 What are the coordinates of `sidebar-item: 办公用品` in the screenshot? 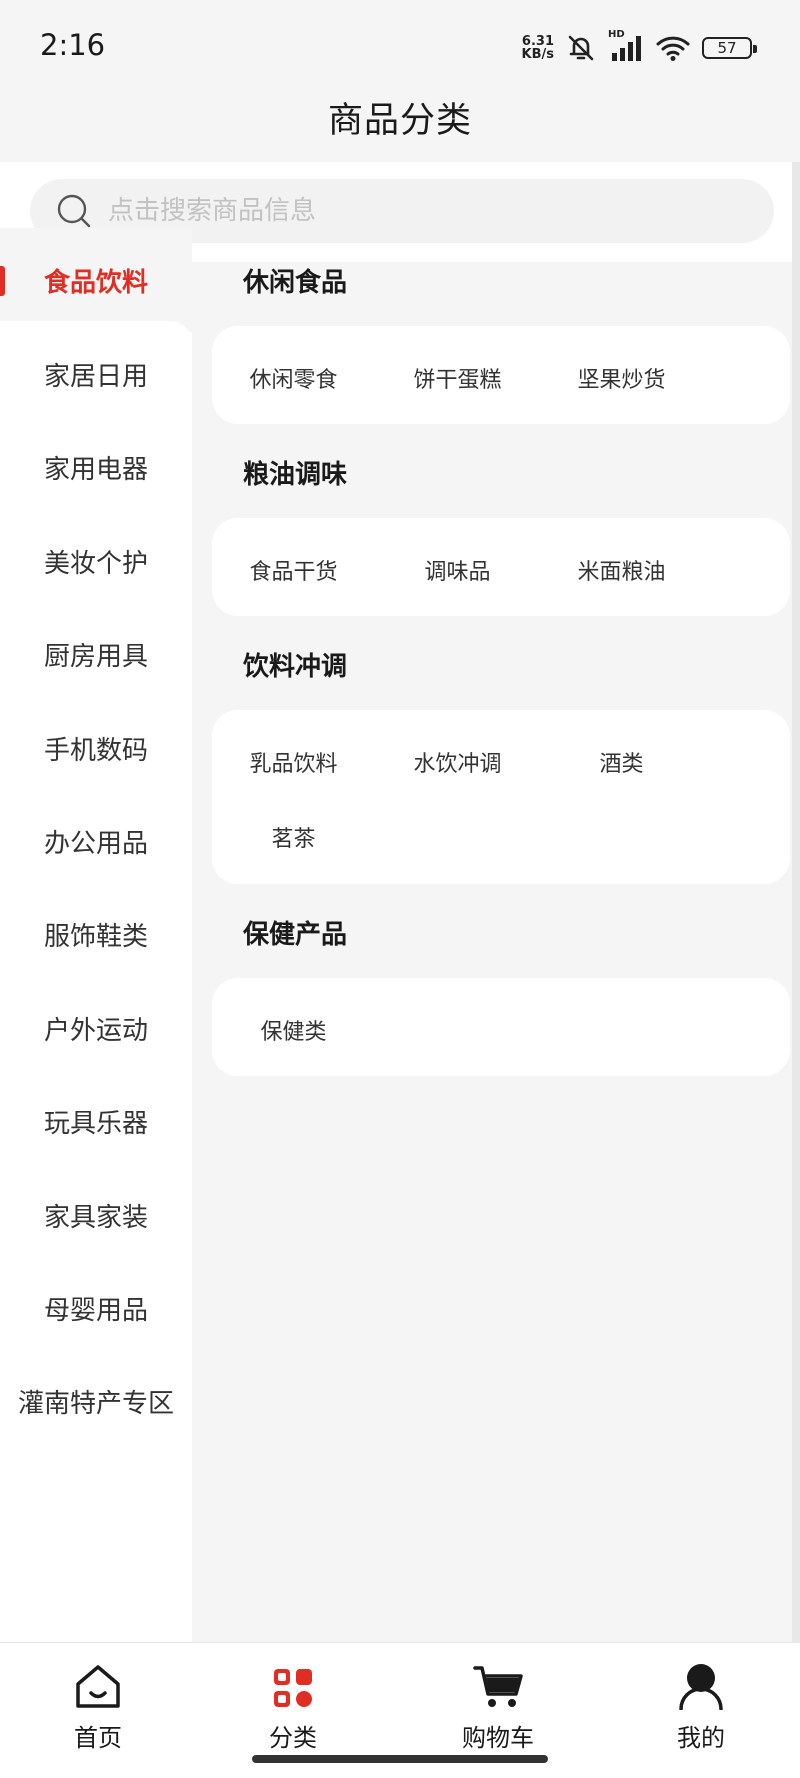 It's located at (96, 841).